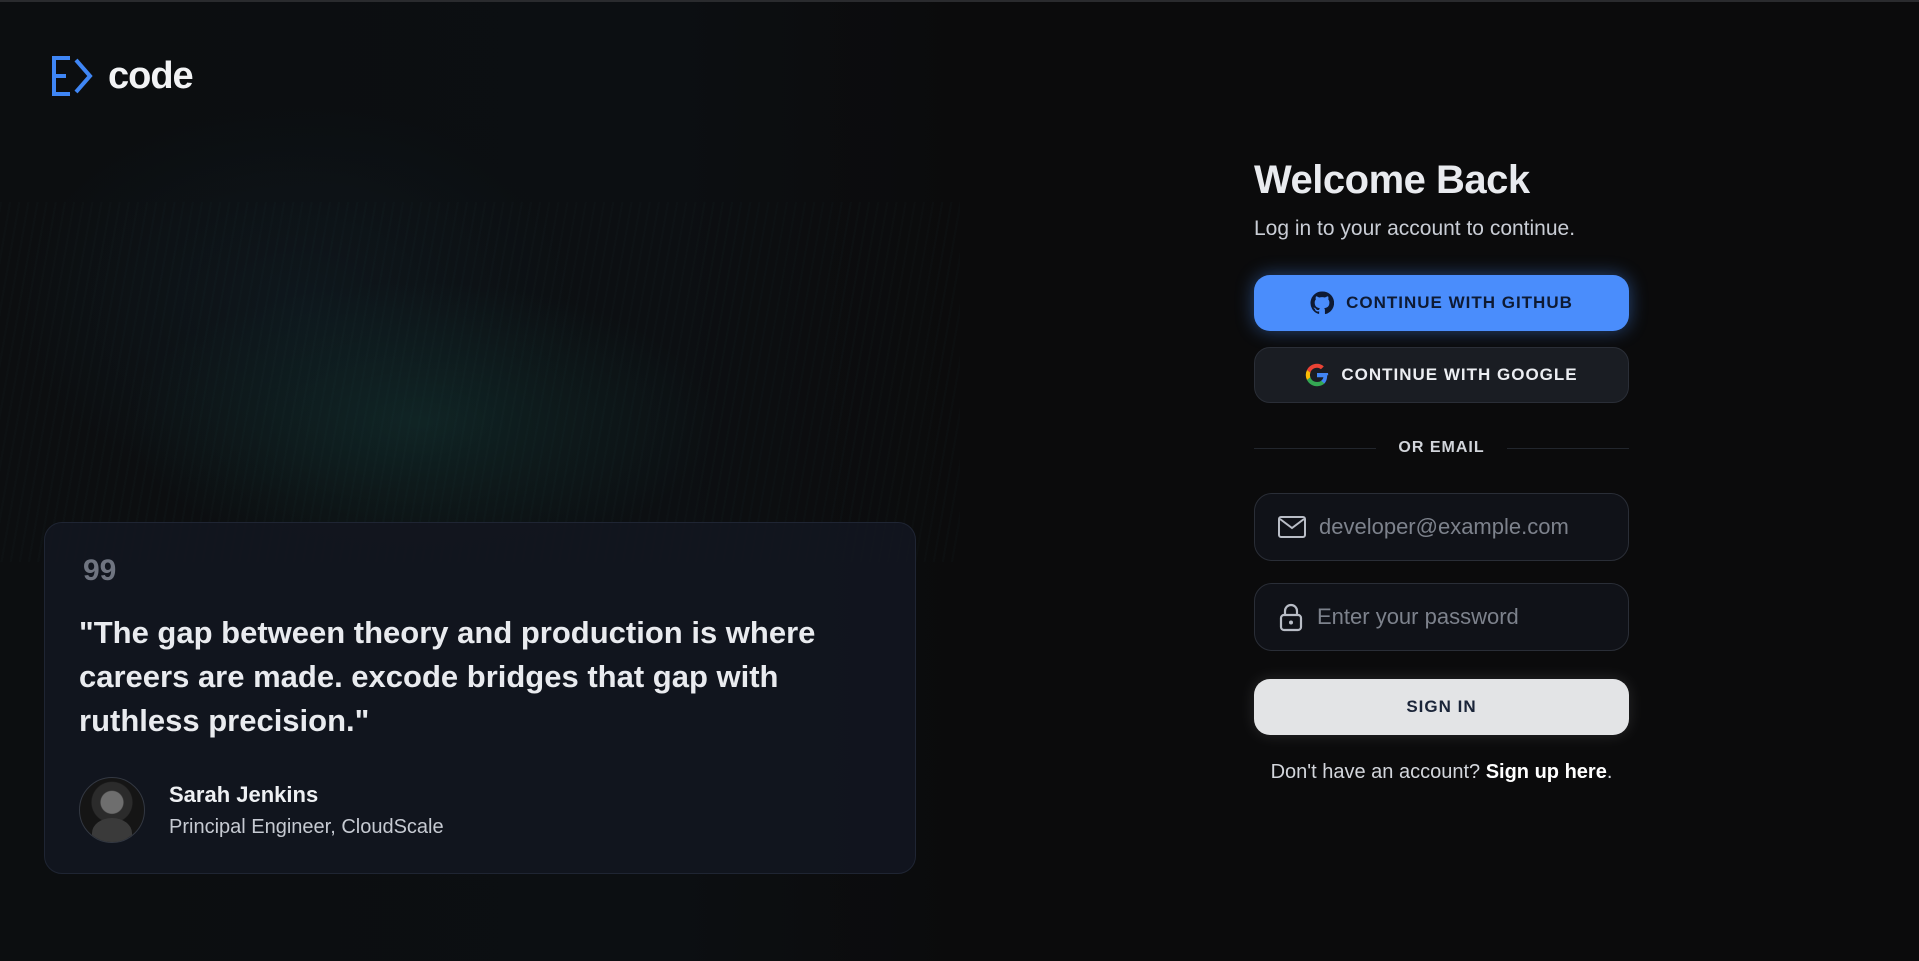  I want to click on brand-name: code, so click(151, 75).